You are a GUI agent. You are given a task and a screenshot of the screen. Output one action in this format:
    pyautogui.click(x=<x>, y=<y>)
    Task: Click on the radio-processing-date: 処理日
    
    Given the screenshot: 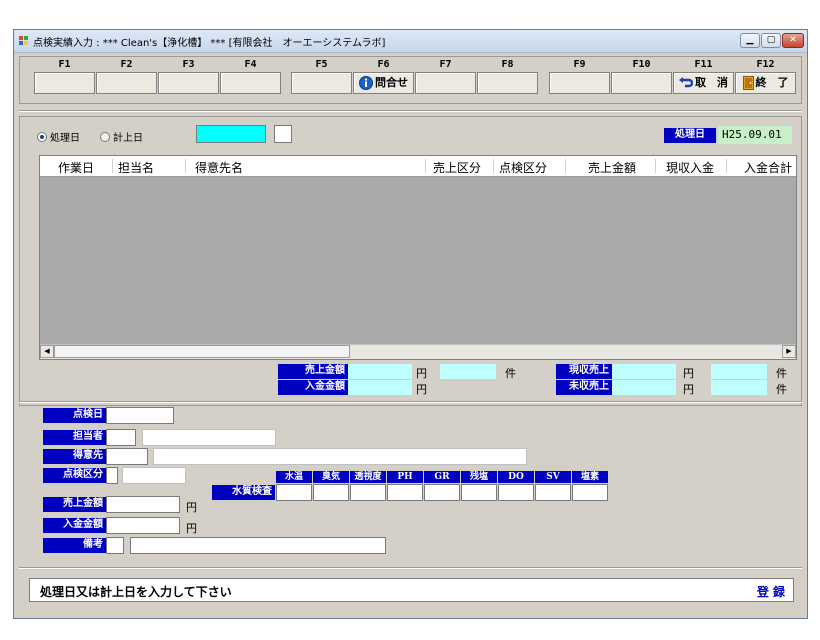 What is the action you would take?
    pyautogui.click(x=58, y=136)
    